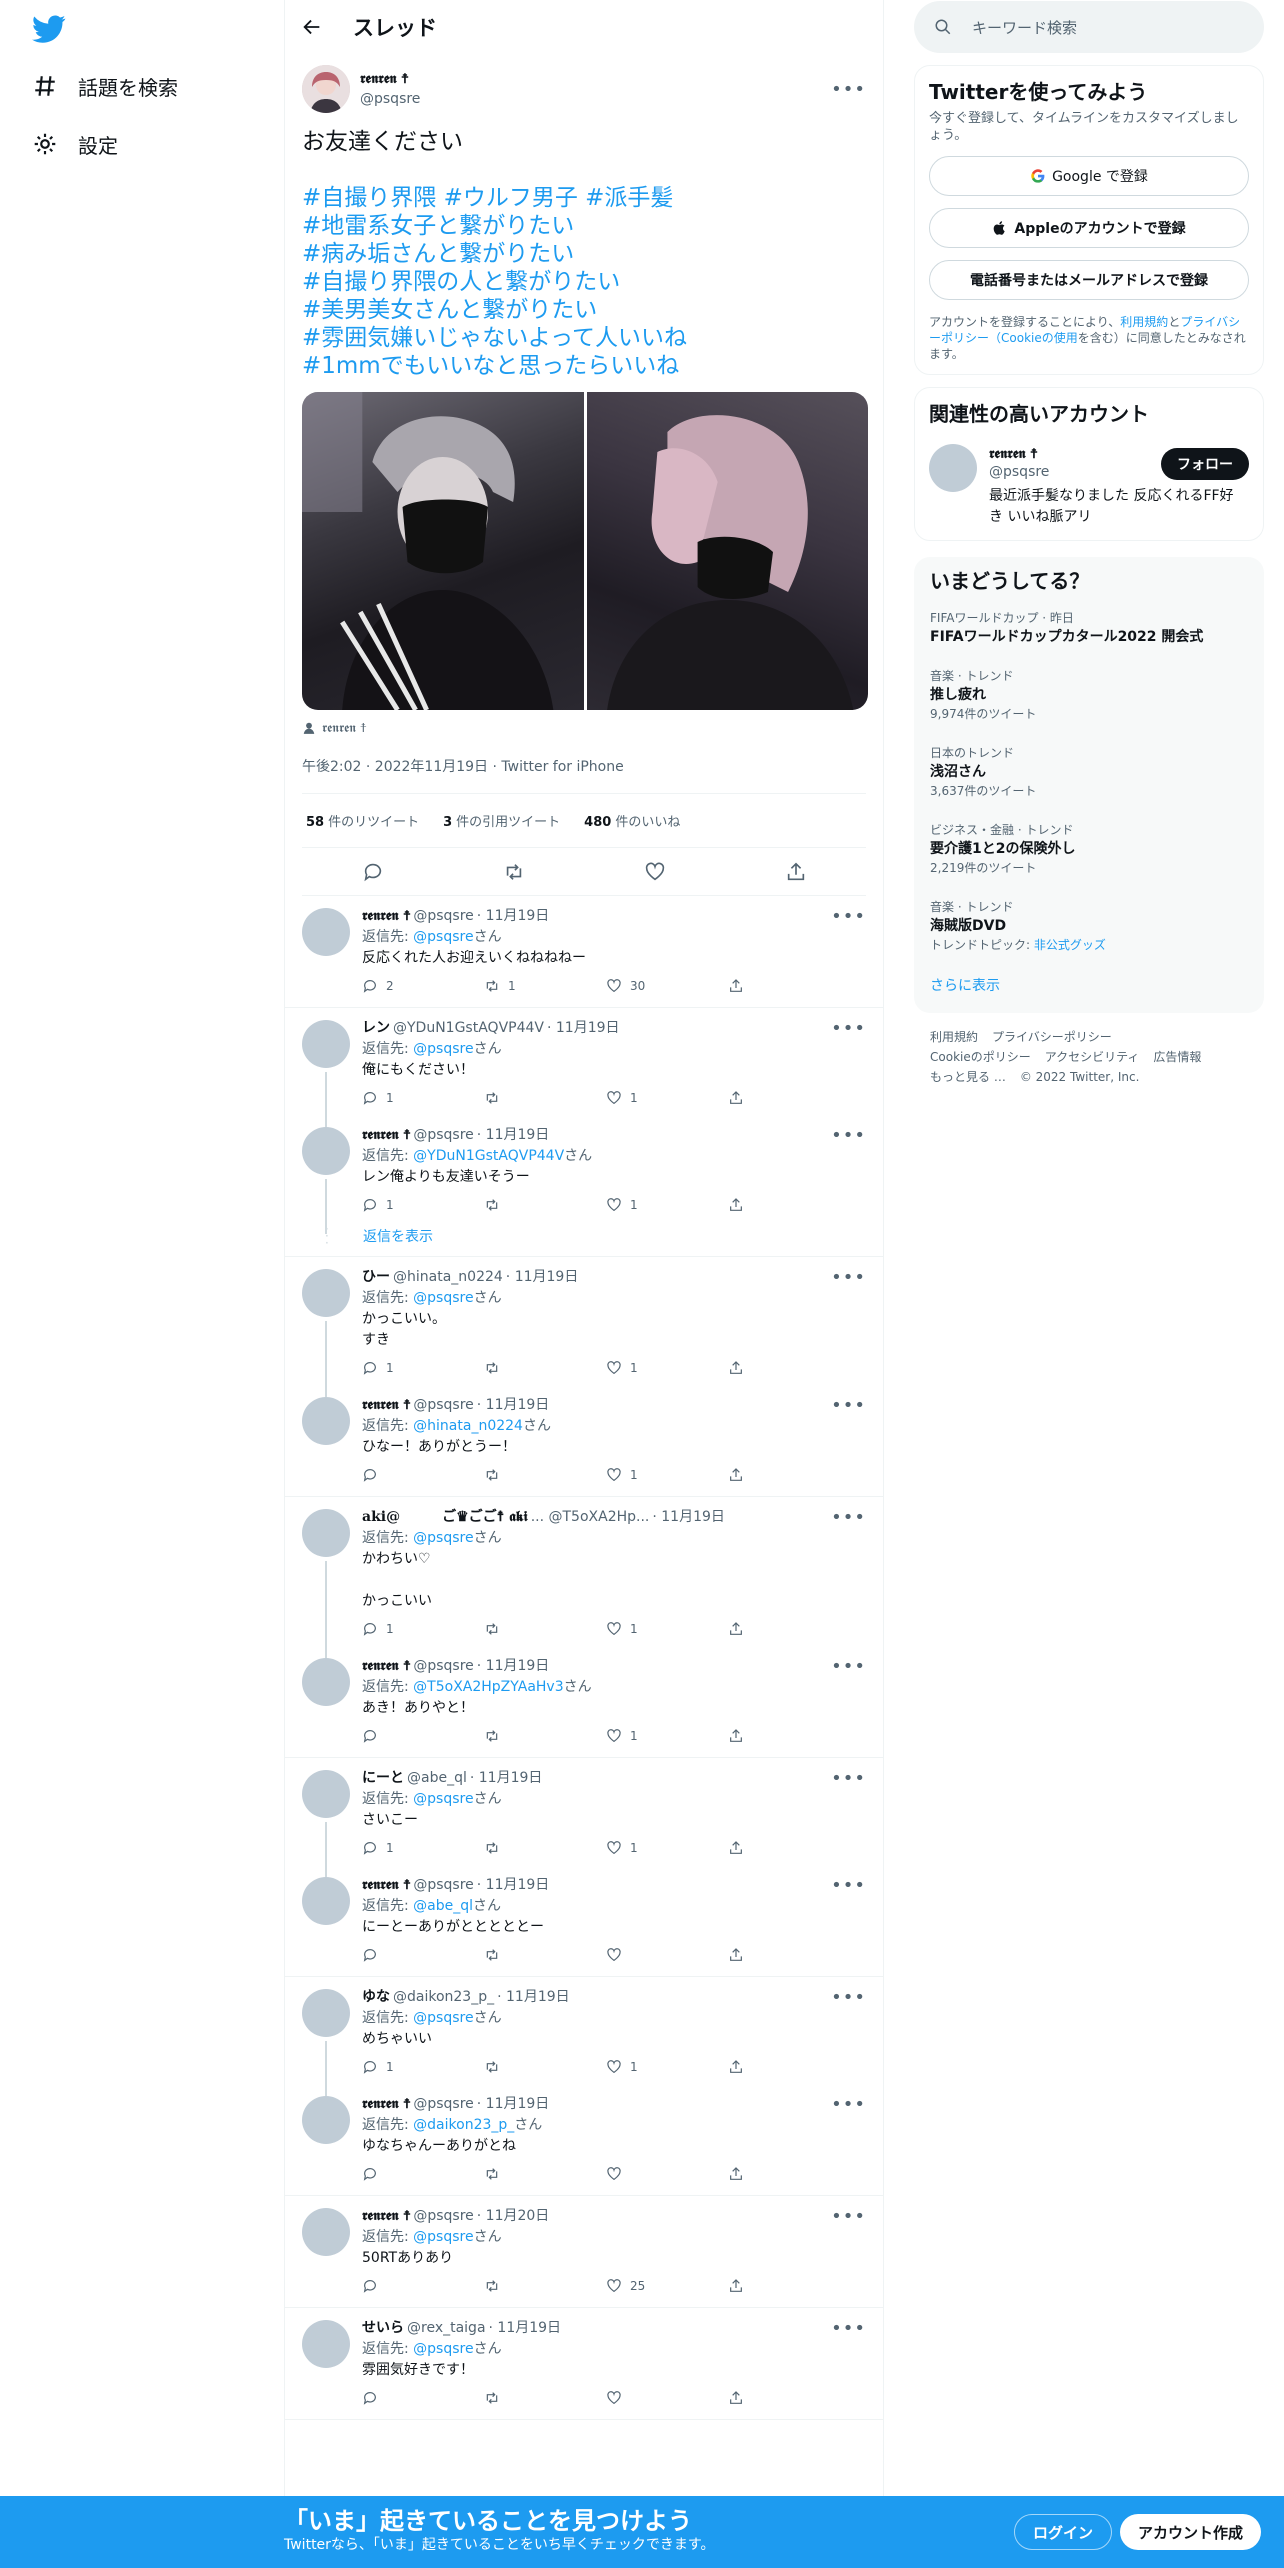 Image resolution: width=1284 pixels, height=2568 pixels. What do you see at coordinates (1052, 1037) in the screenshot?
I see `footer-link: プライバシーポリシー` at bounding box center [1052, 1037].